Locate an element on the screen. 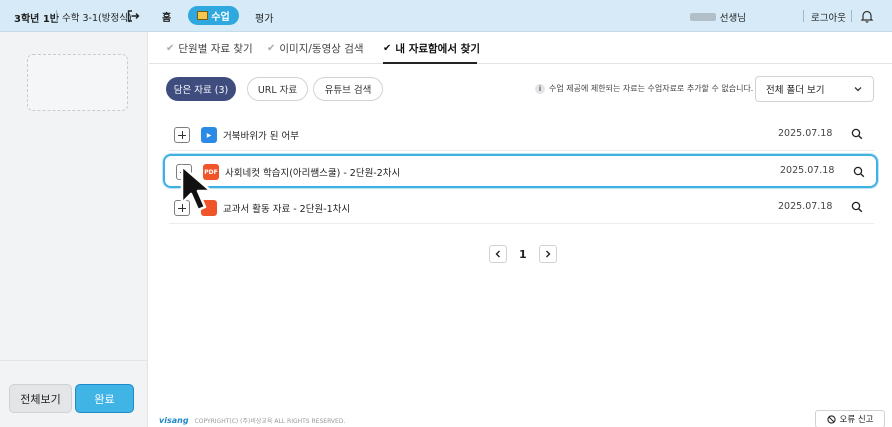 This screenshot has height=427, width=892. nav-home: 홈 is located at coordinates (166, 16).